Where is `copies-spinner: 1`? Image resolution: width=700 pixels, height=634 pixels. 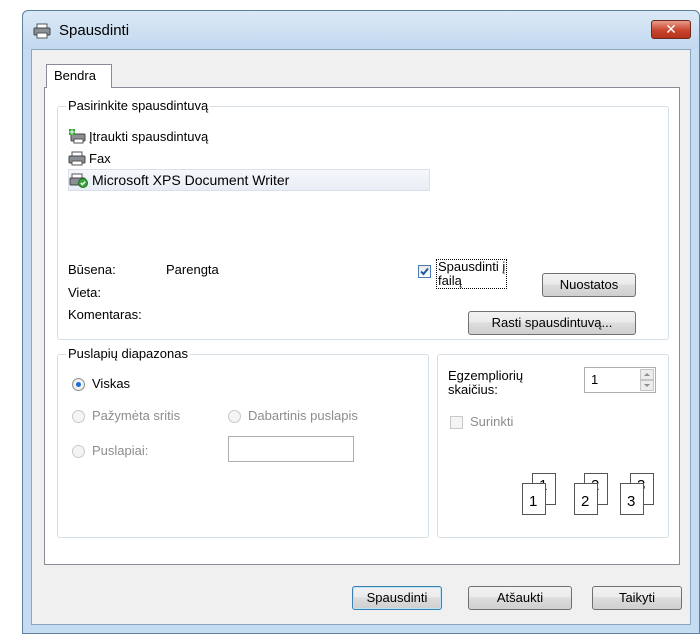
copies-spinner: 1 is located at coordinates (620, 380).